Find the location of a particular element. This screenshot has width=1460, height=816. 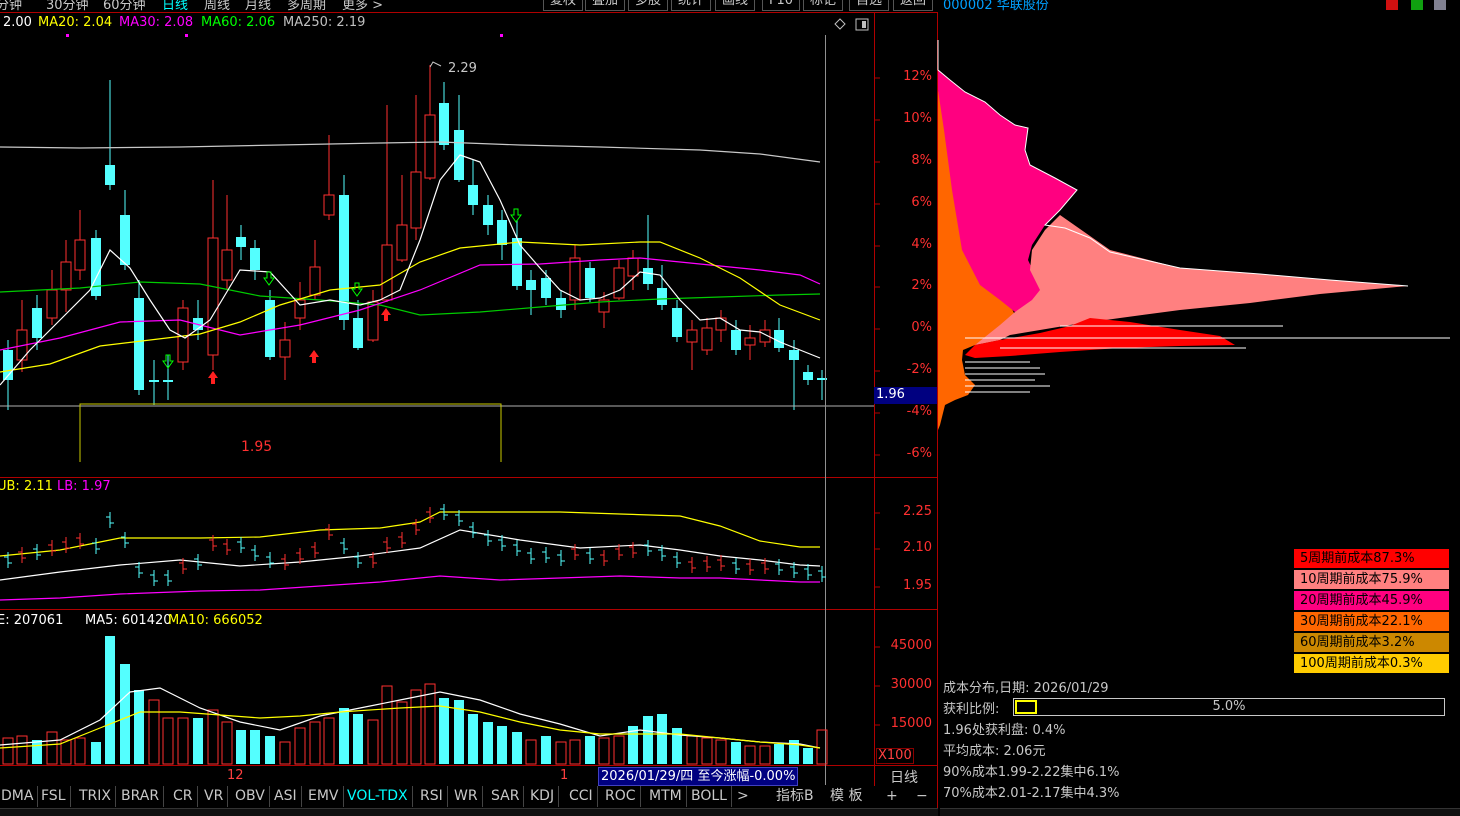

low-range-bracket is located at coordinates (290, 432).